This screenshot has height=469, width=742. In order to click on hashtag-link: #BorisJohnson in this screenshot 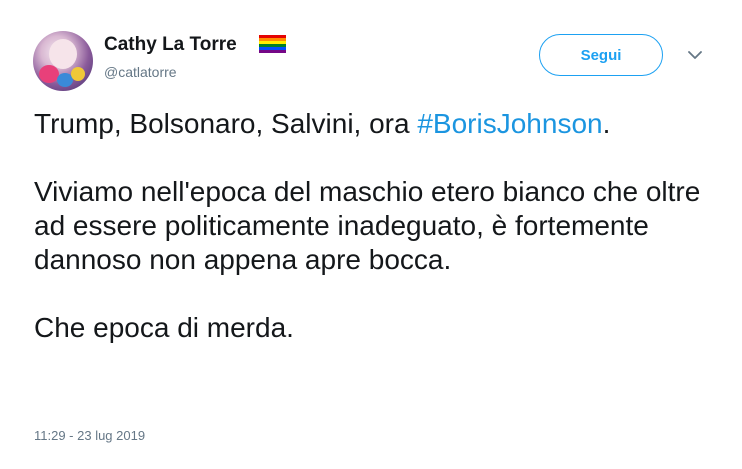, I will do `click(509, 123)`.